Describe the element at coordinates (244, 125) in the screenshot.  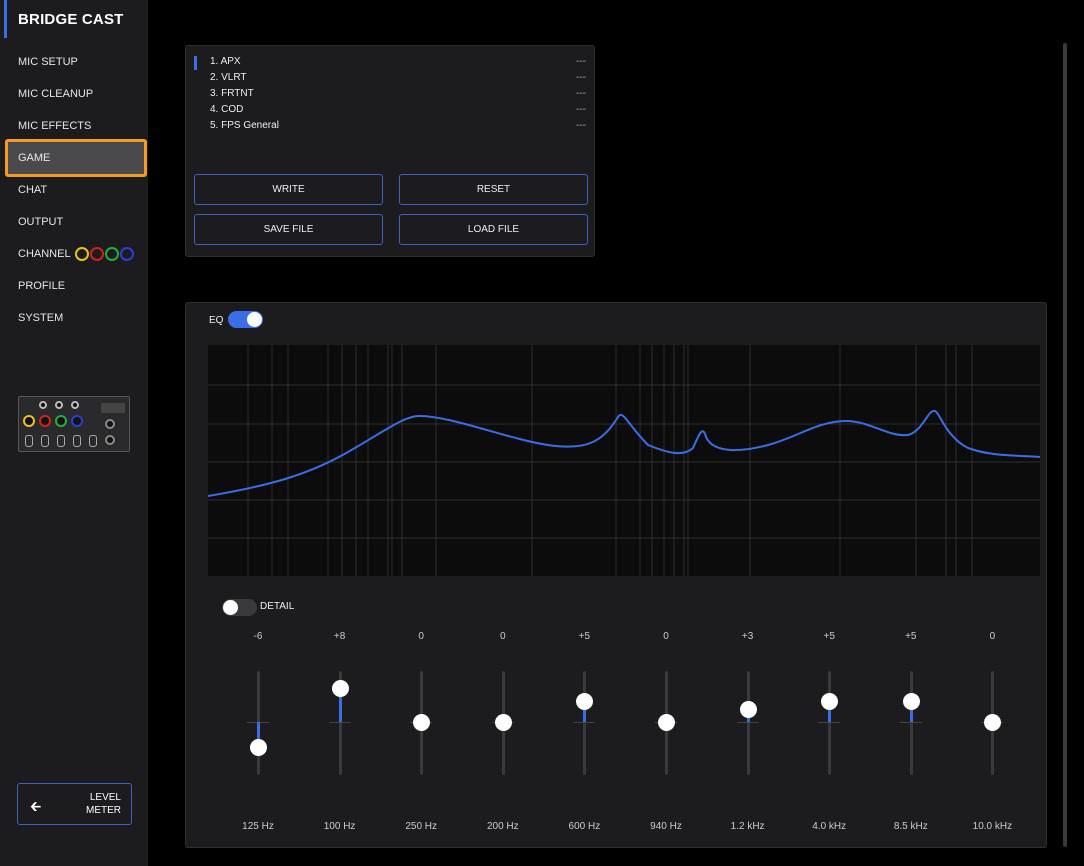
I see `preset-name: 5. FPS General` at that location.